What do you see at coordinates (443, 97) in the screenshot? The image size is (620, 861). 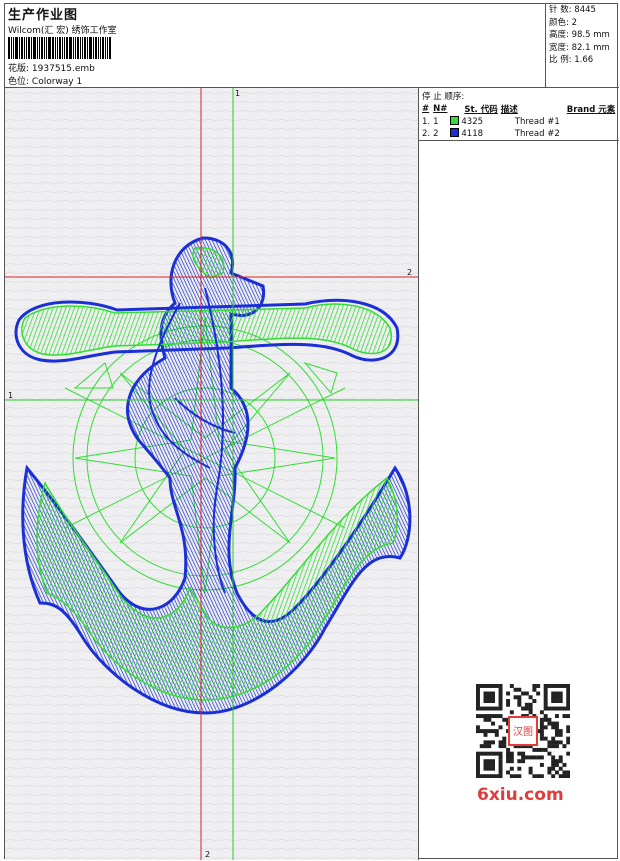 I see `stop-sequence-heading: 停 止 顺序:` at bounding box center [443, 97].